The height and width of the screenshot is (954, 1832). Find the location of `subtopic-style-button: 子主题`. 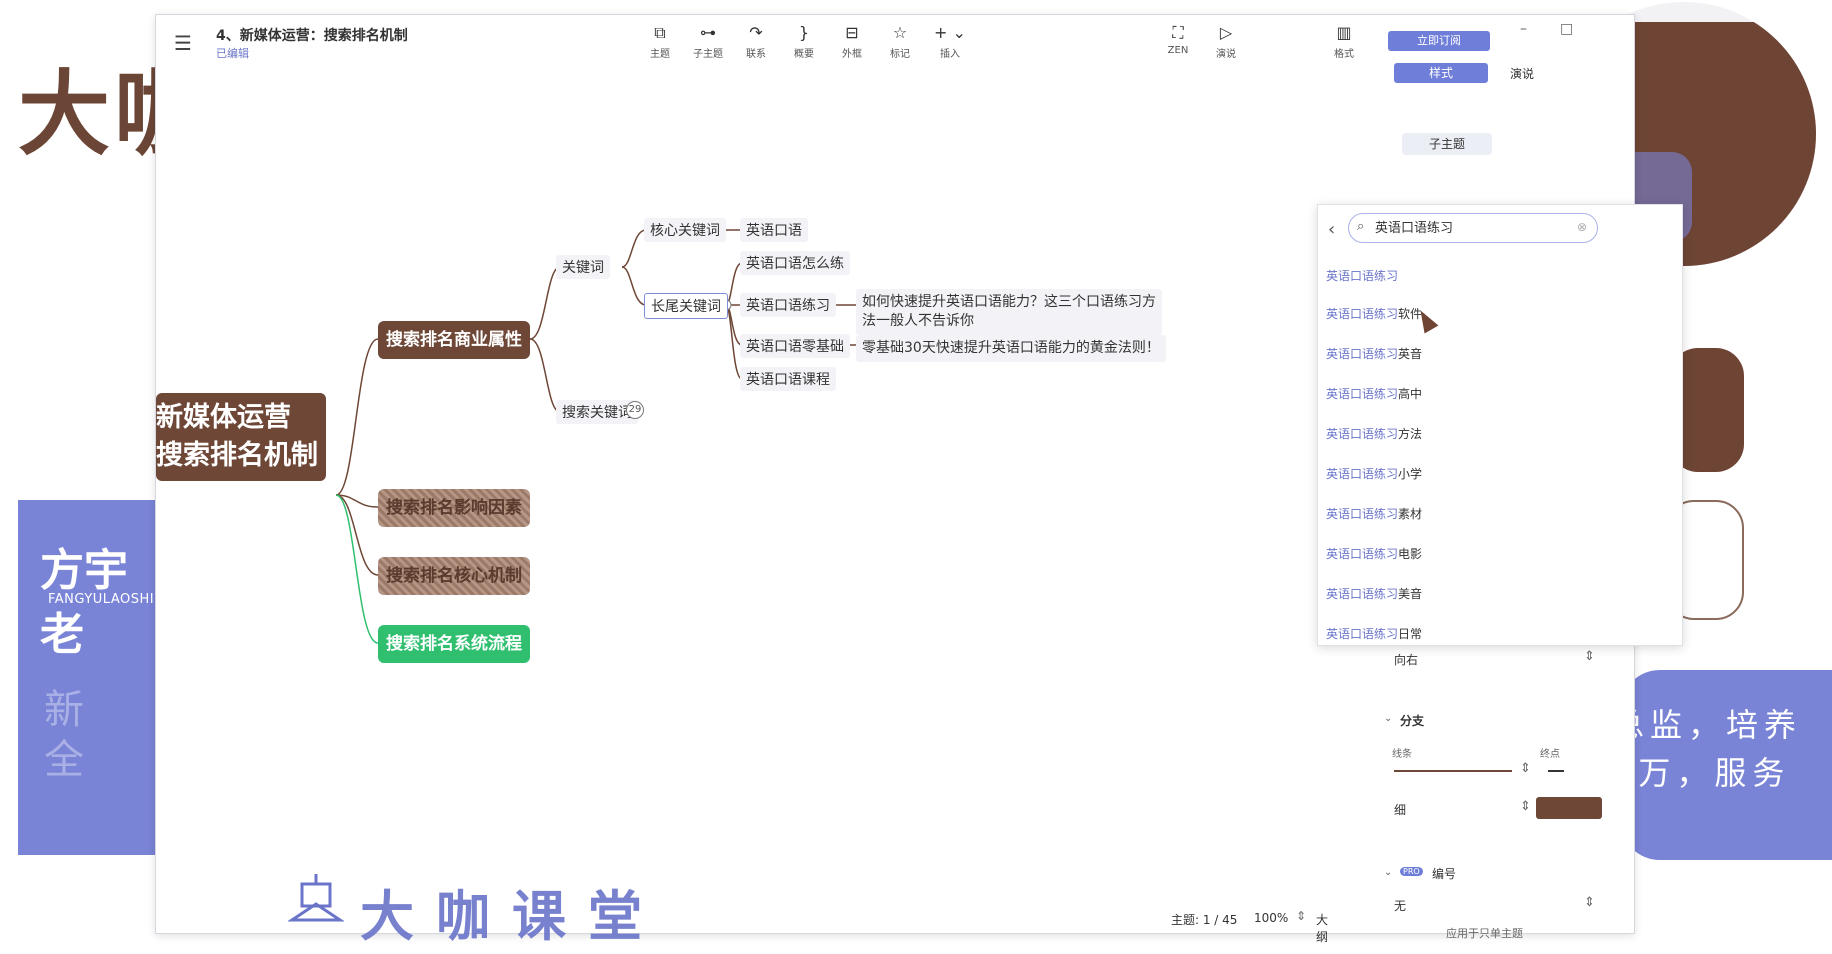

subtopic-style-button: 子主题 is located at coordinates (1447, 144).